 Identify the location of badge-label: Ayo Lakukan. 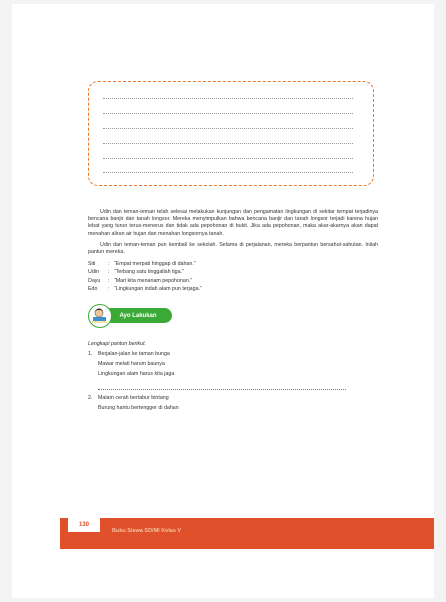
(138, 315).